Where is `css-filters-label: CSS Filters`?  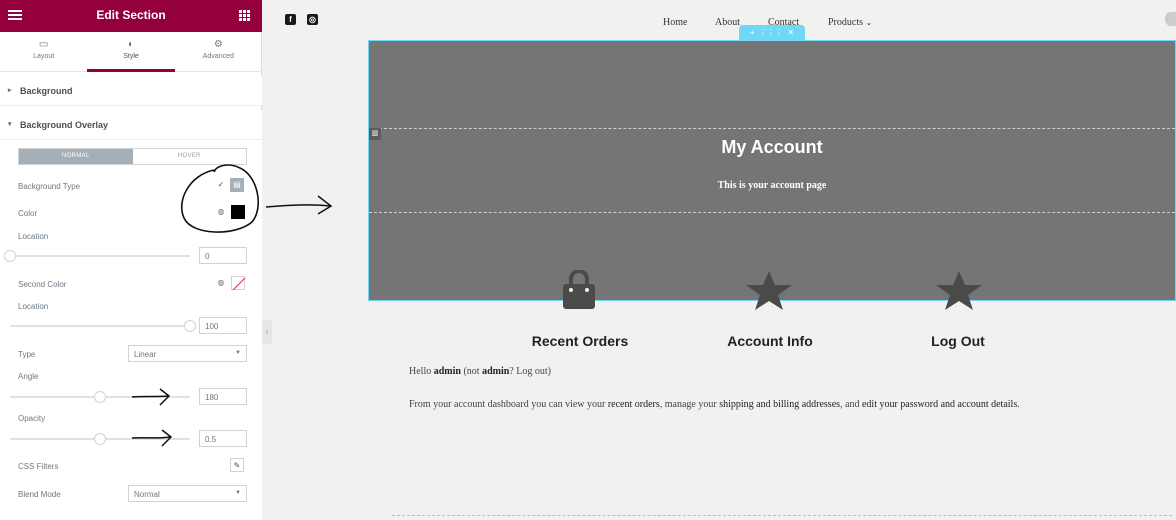
css-filters-label: CSS Filters is located at coordinates (38, 466).